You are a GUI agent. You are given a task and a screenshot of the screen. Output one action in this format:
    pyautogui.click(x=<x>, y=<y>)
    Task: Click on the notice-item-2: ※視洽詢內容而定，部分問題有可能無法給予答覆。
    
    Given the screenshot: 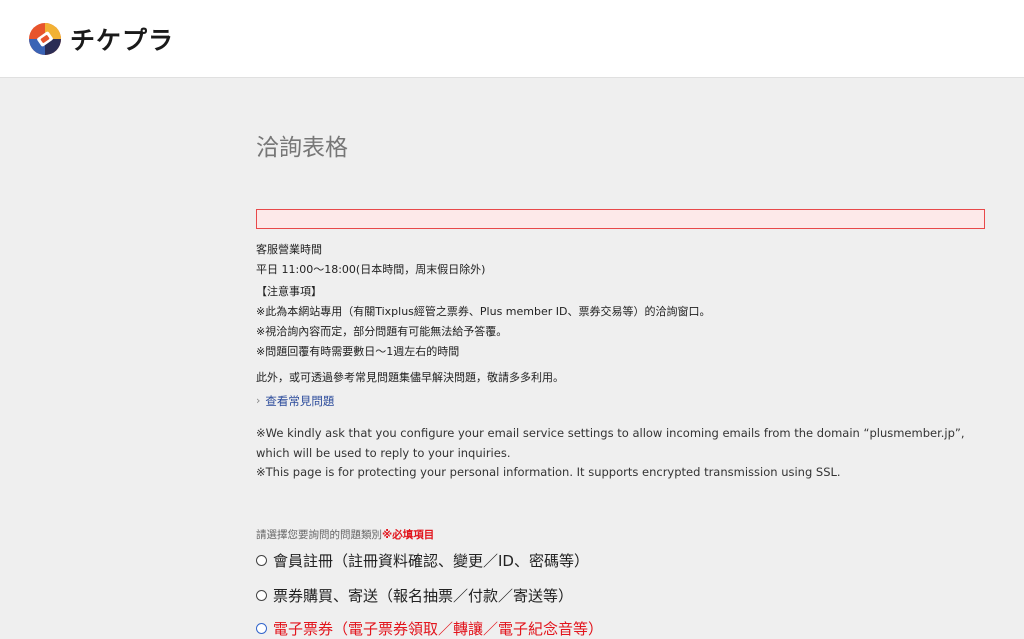 What is the action you would take?
    pyautogui.click(x=382, y=331)
    